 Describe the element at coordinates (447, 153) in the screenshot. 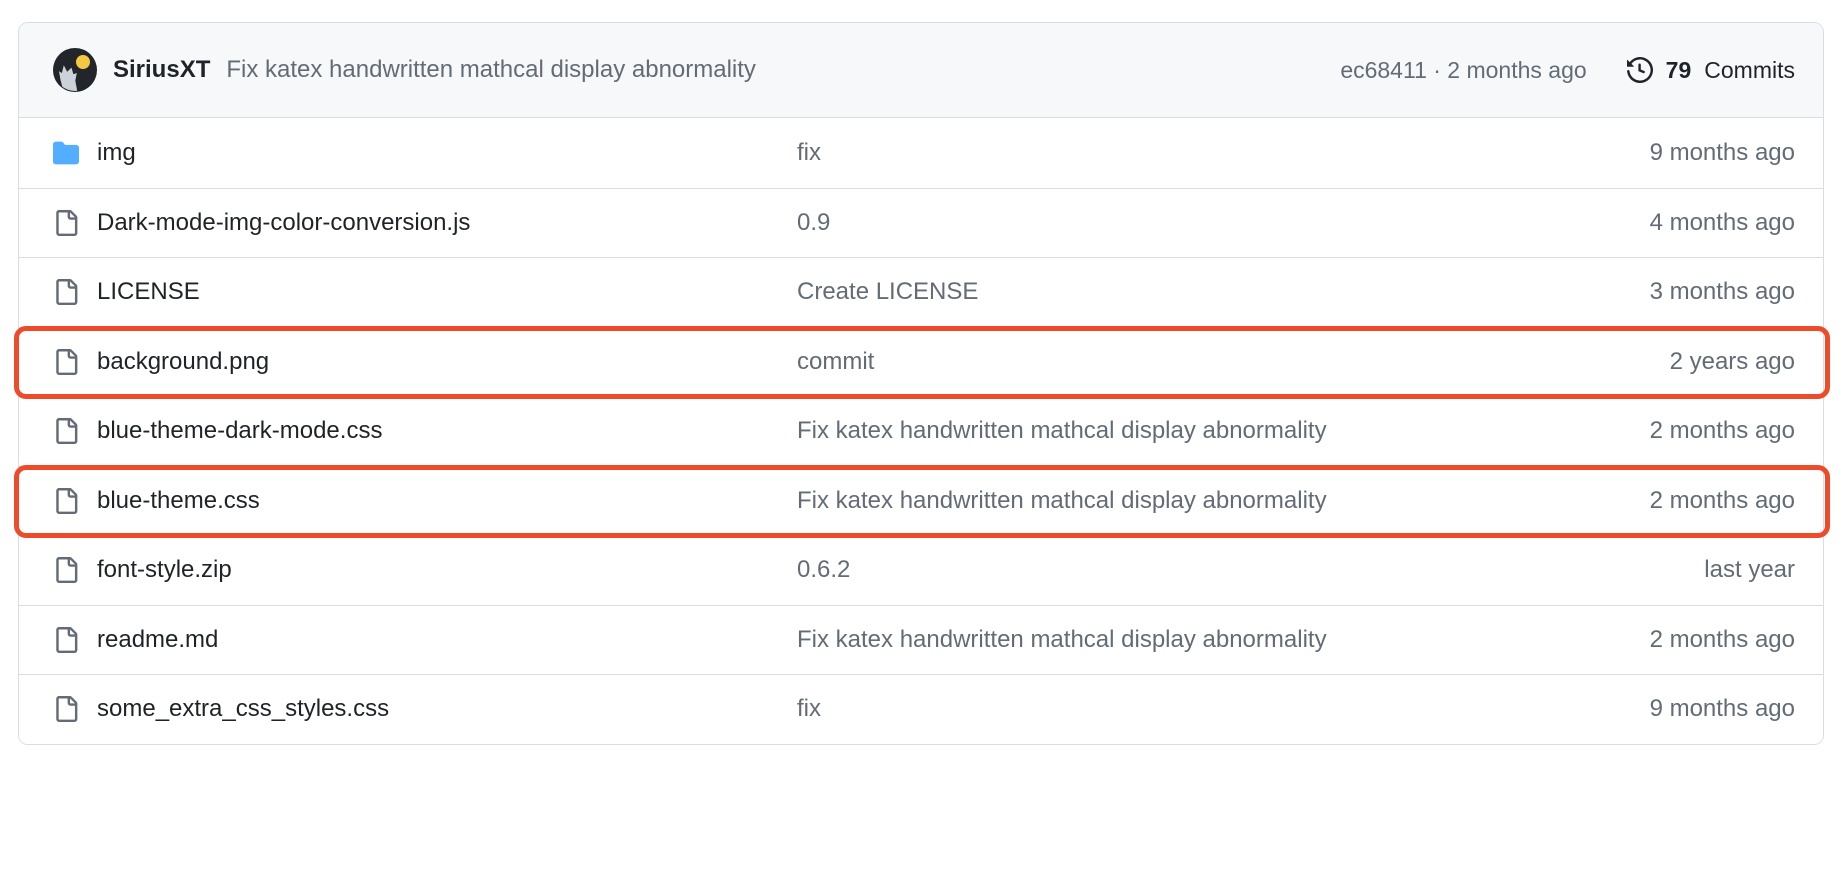

I see `file-name-link: img` at that location.